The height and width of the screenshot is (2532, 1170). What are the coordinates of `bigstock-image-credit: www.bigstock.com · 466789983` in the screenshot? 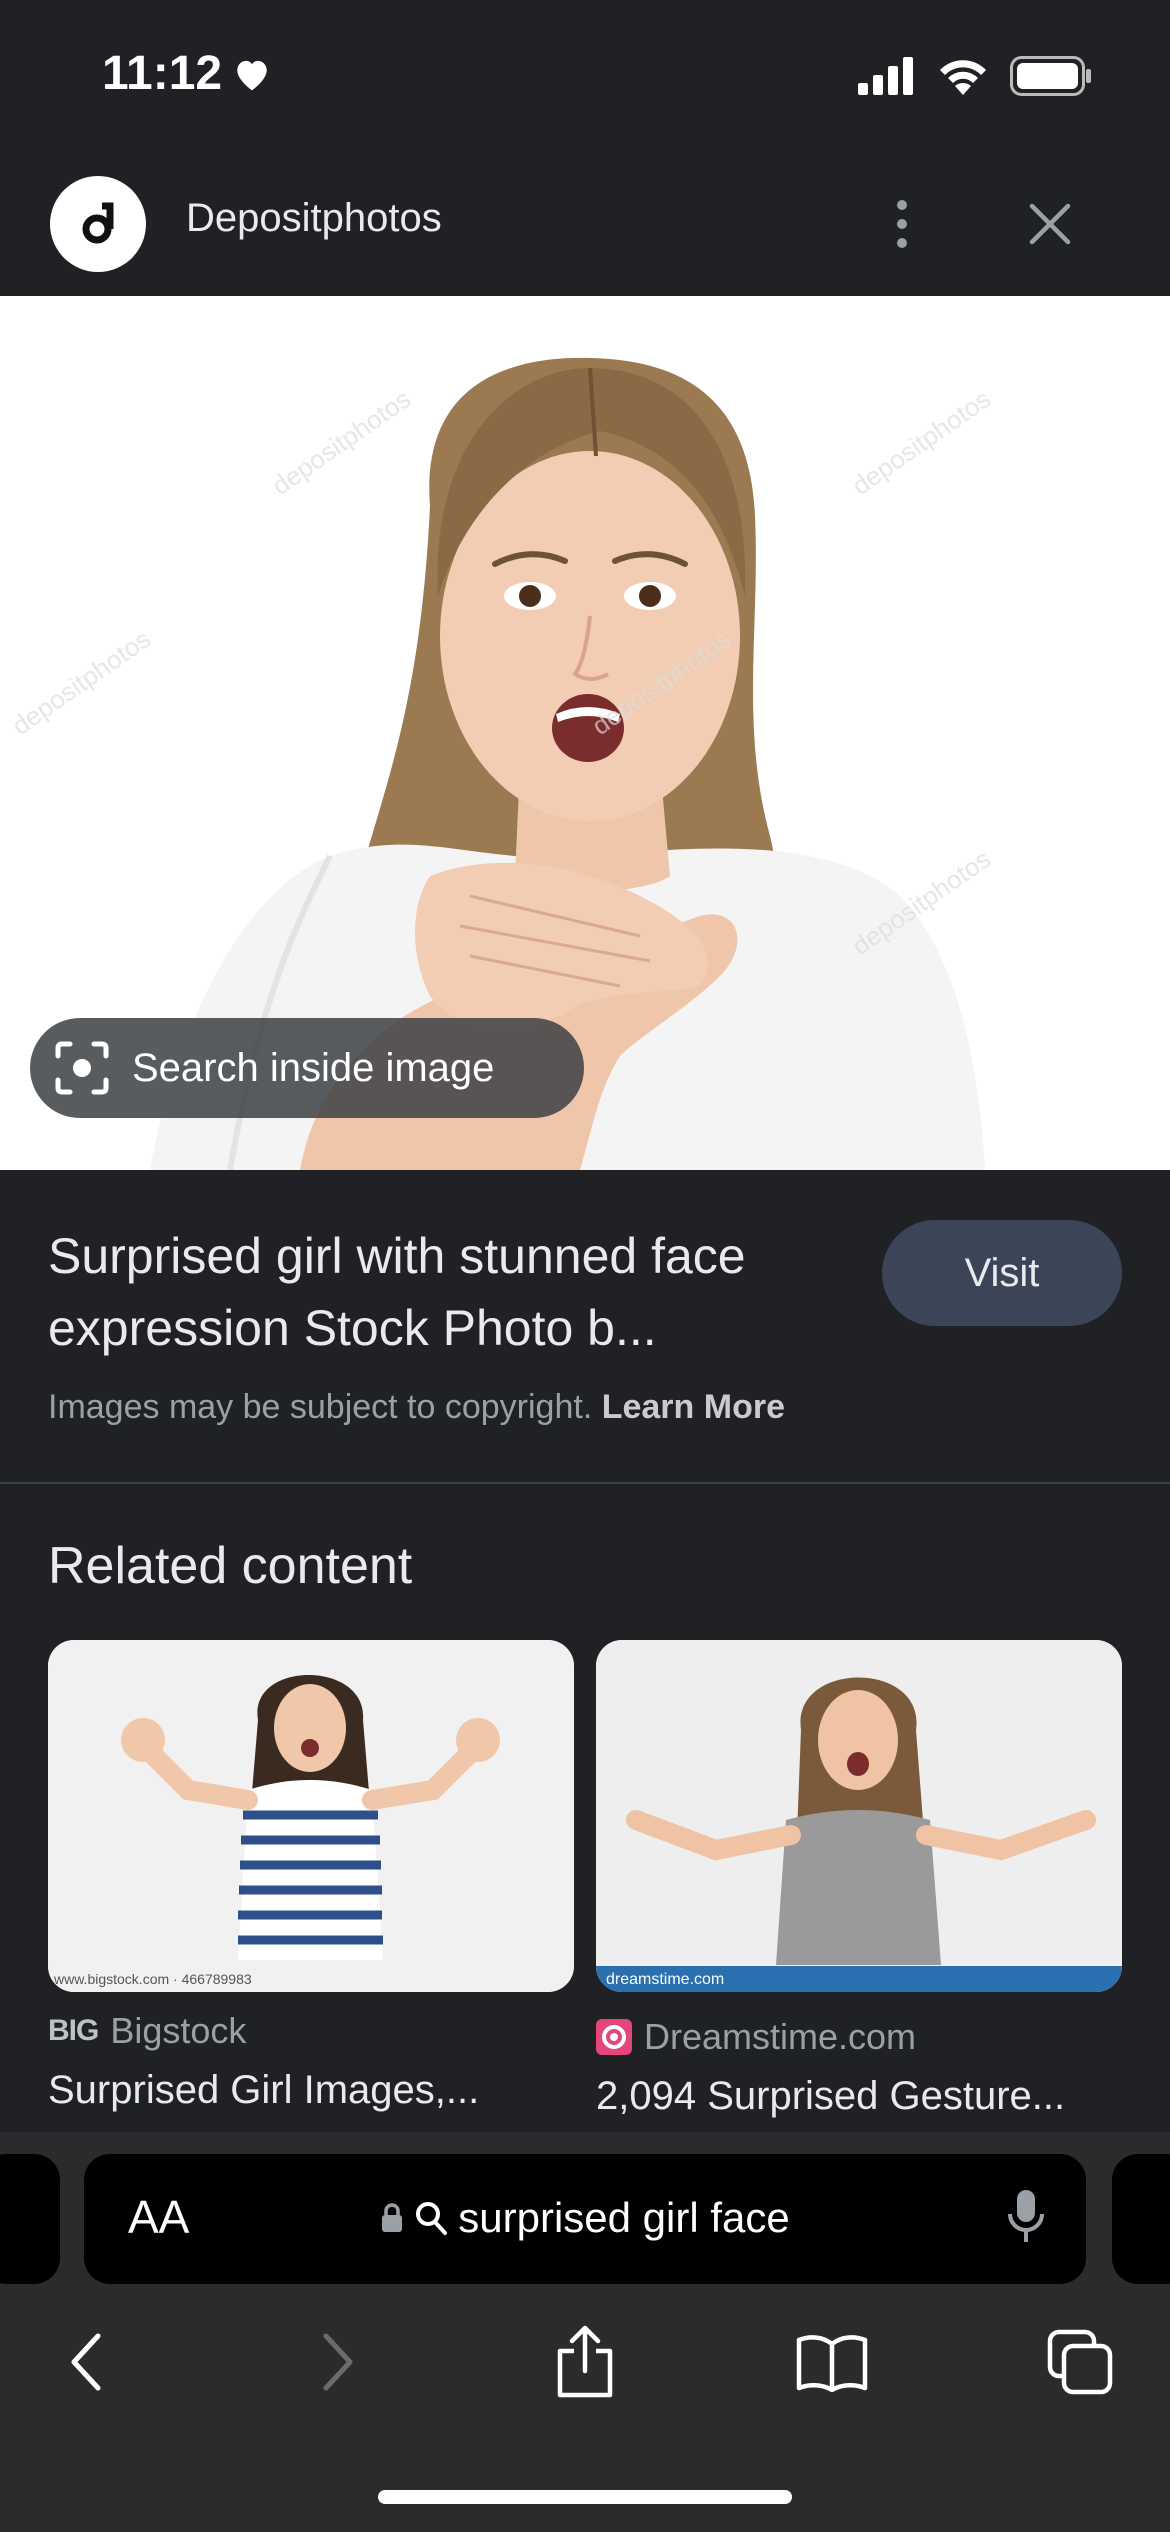 It's located at (152, 1979).